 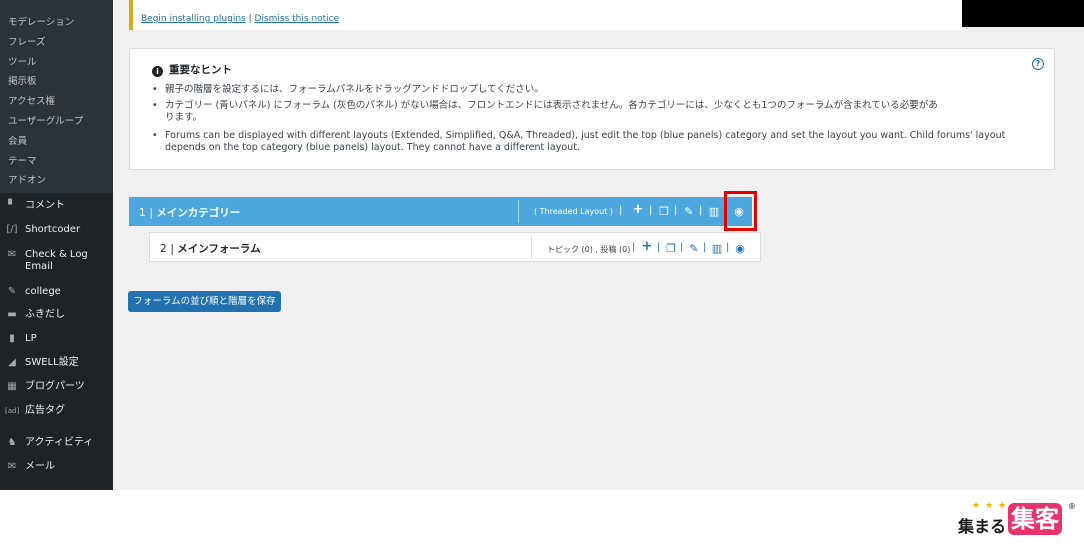 What do you see at coordinates (200, 70) in the screenshot?
I see `hints-title-text: 重要なヒント` at bounding box center [200, 70].